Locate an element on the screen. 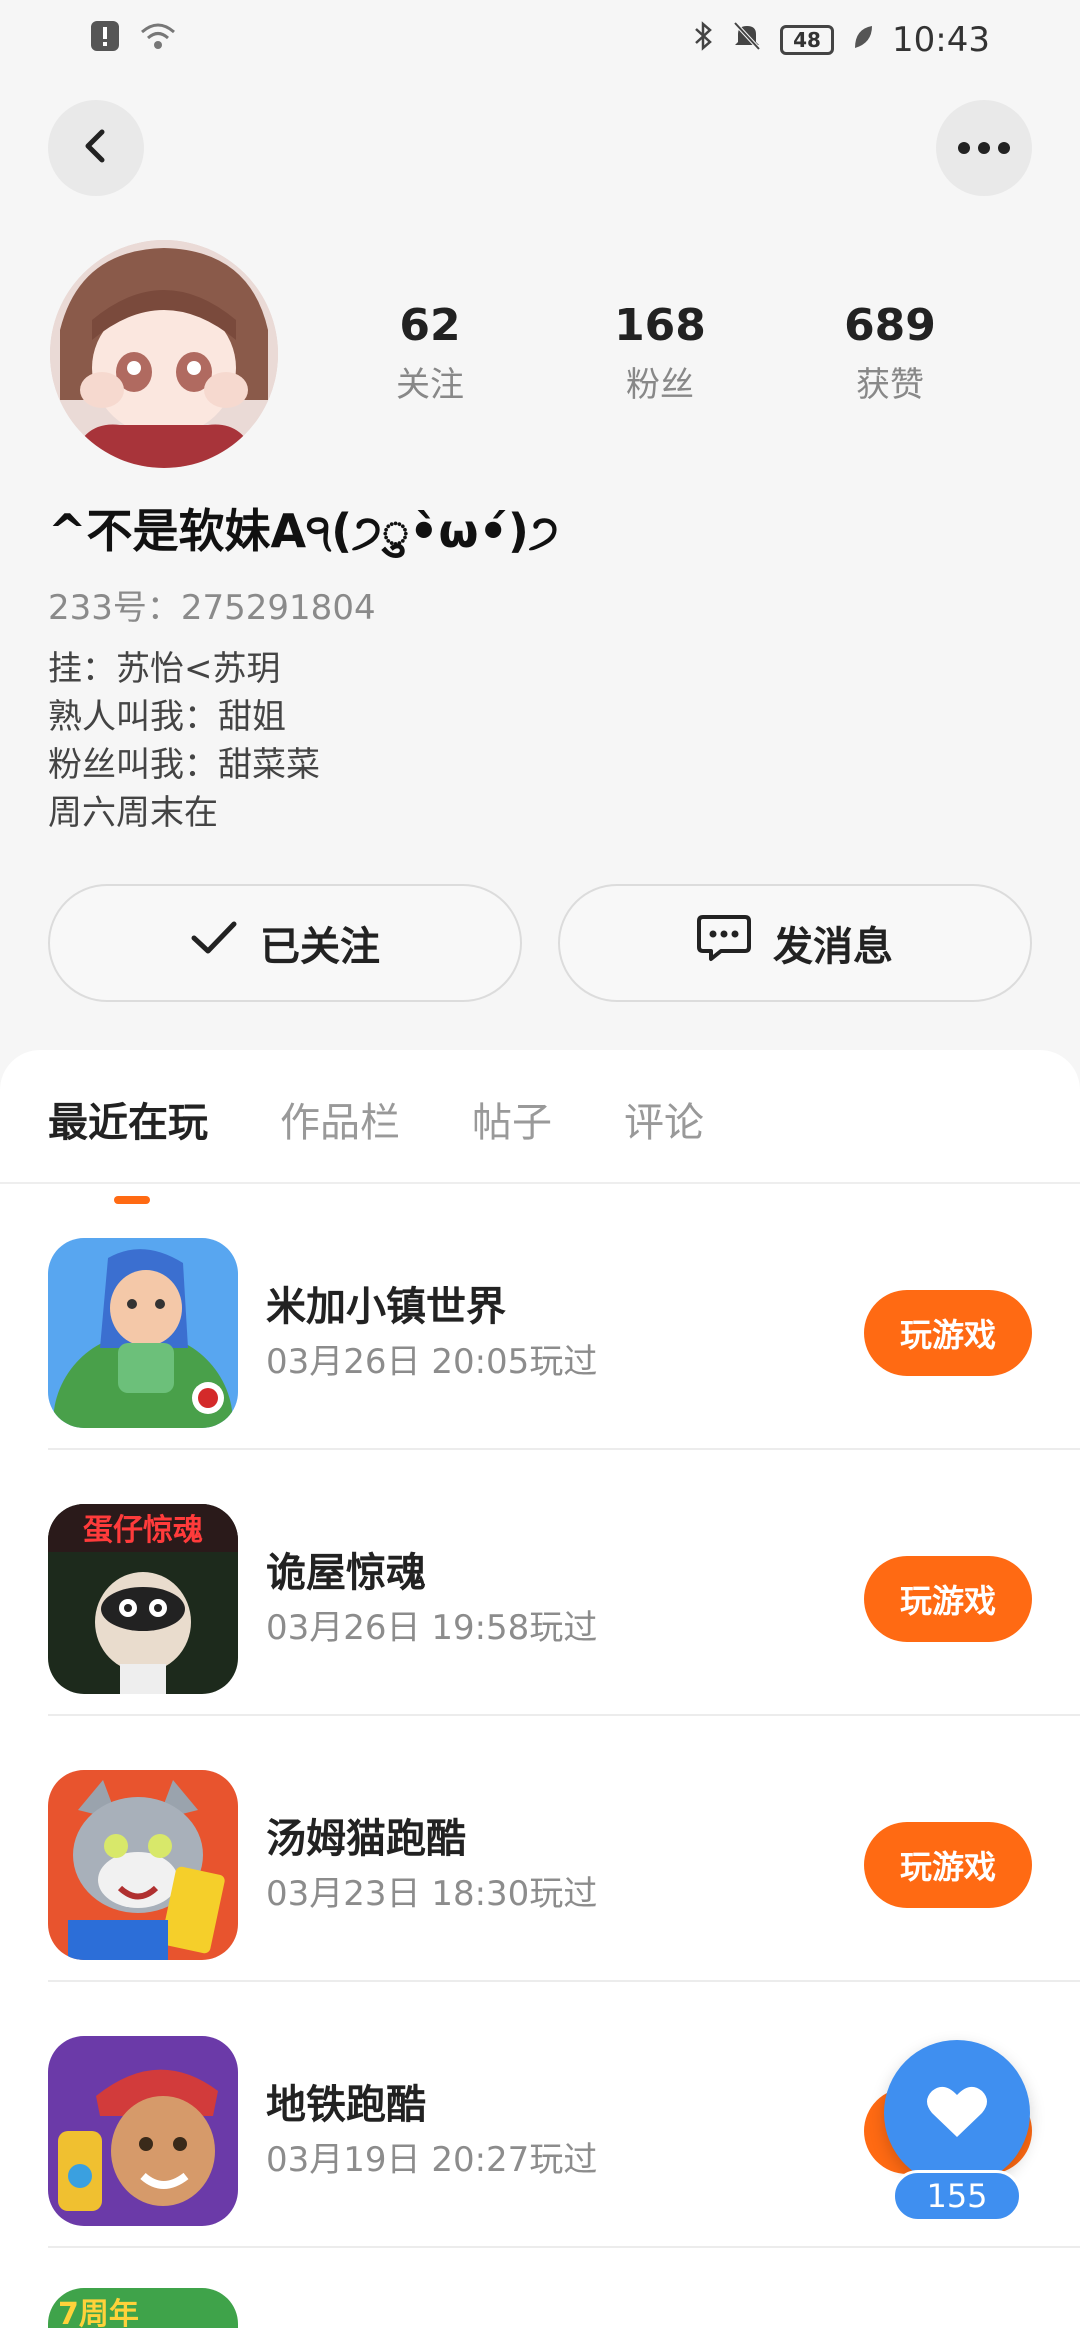 This screenshot has width=1080, height=2340. battery-icon: 48 is located at coordinates (807, 40).